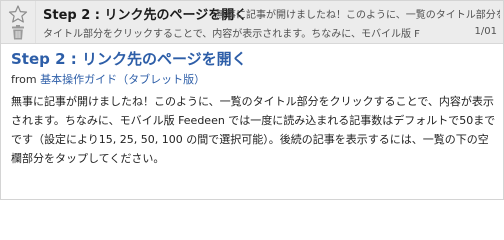 The image size is (504, 240). Describe the element at coordinates (254, 59) in the screenshot. I see `article-title: Step 2 : リンク先のページを開く` at that location.